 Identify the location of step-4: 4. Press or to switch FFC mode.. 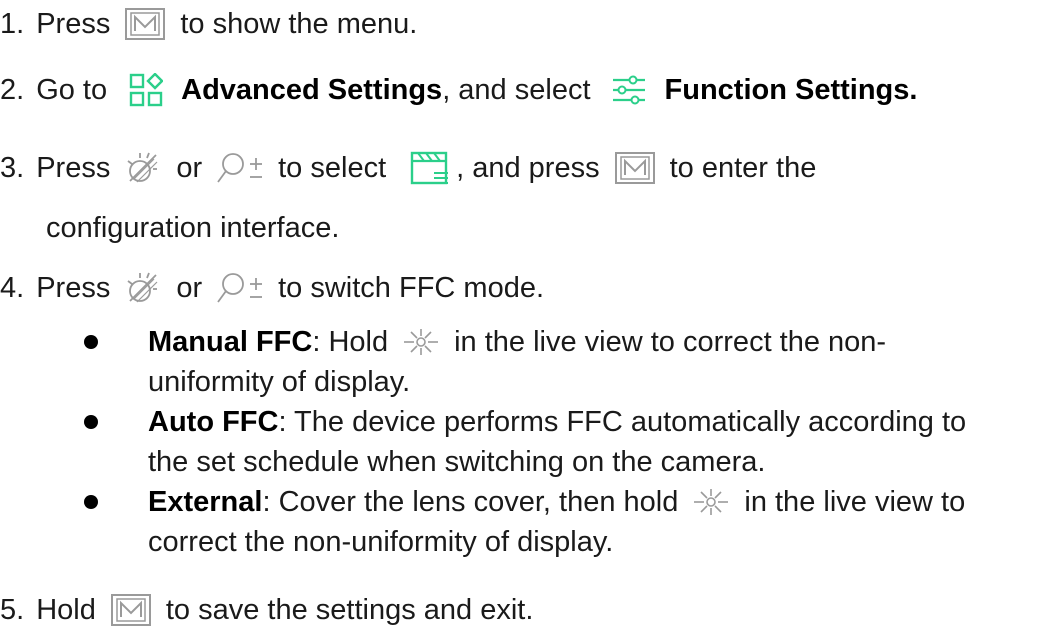
(272, 288).